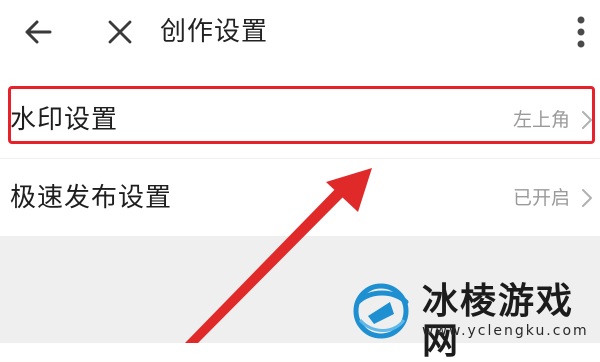 This screenshot has height=362, width=600. Describe the element at coordinates (214, 32) in the screenshot. I see `page-title: 创作设置` at that location.